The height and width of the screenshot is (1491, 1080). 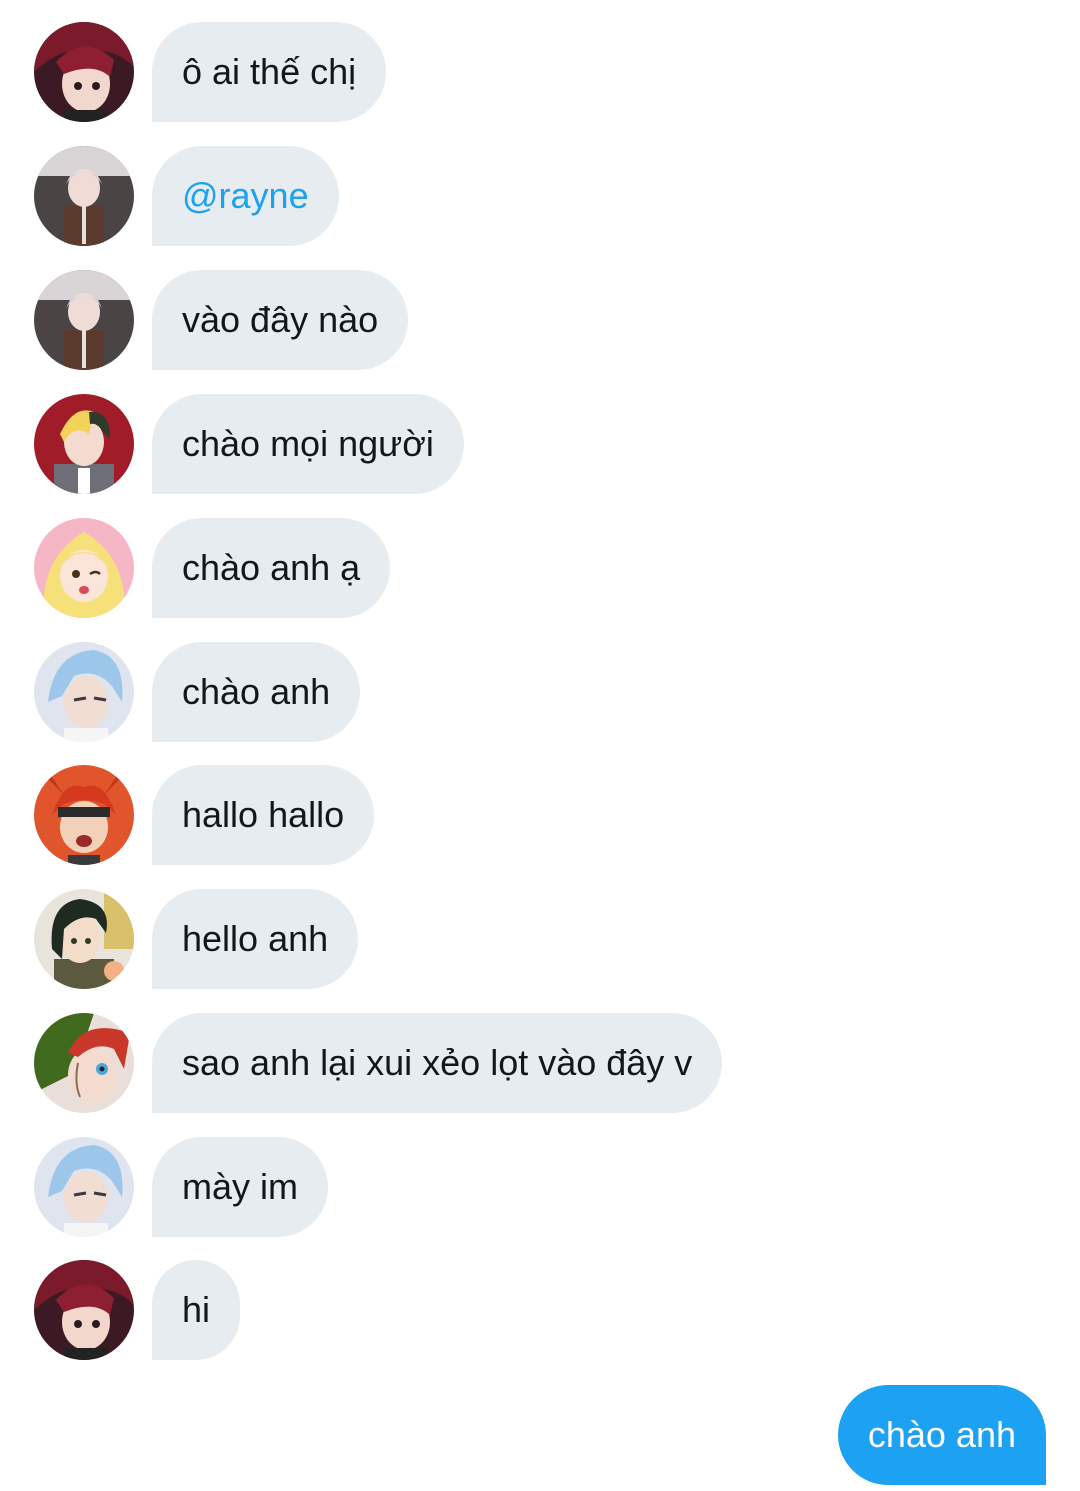 What do you see at coordinates (540, 568) in the screenshot?
I see `message-row: chào anh ạ` at bounding box center [540, 568].